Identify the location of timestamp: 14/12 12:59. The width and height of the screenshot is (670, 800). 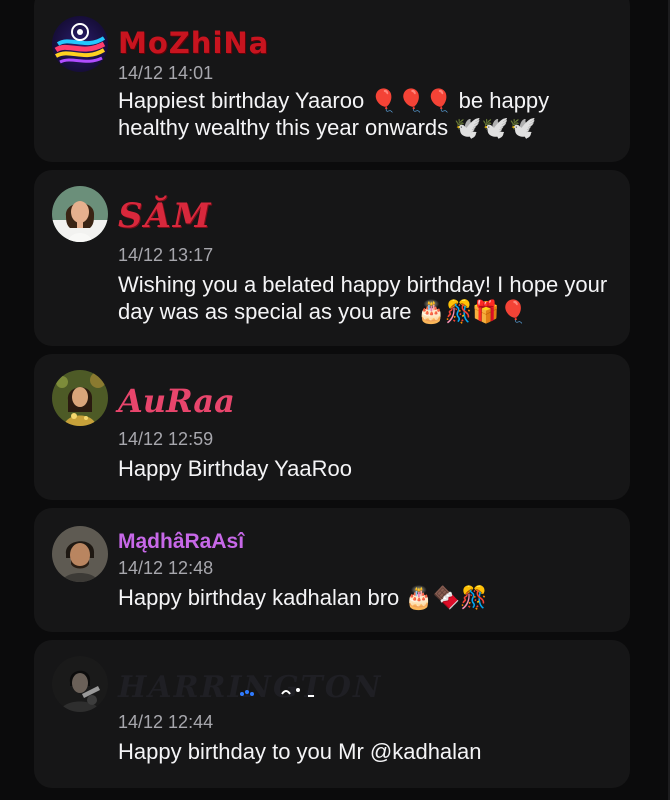
(166, 439).